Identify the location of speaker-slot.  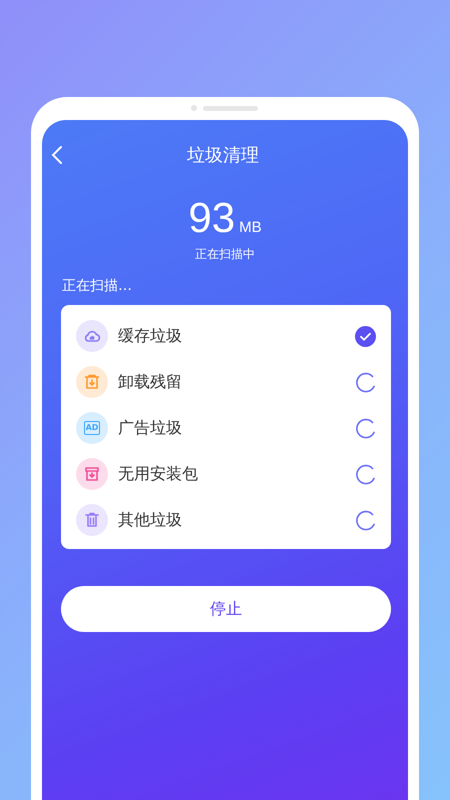
(230, 108).